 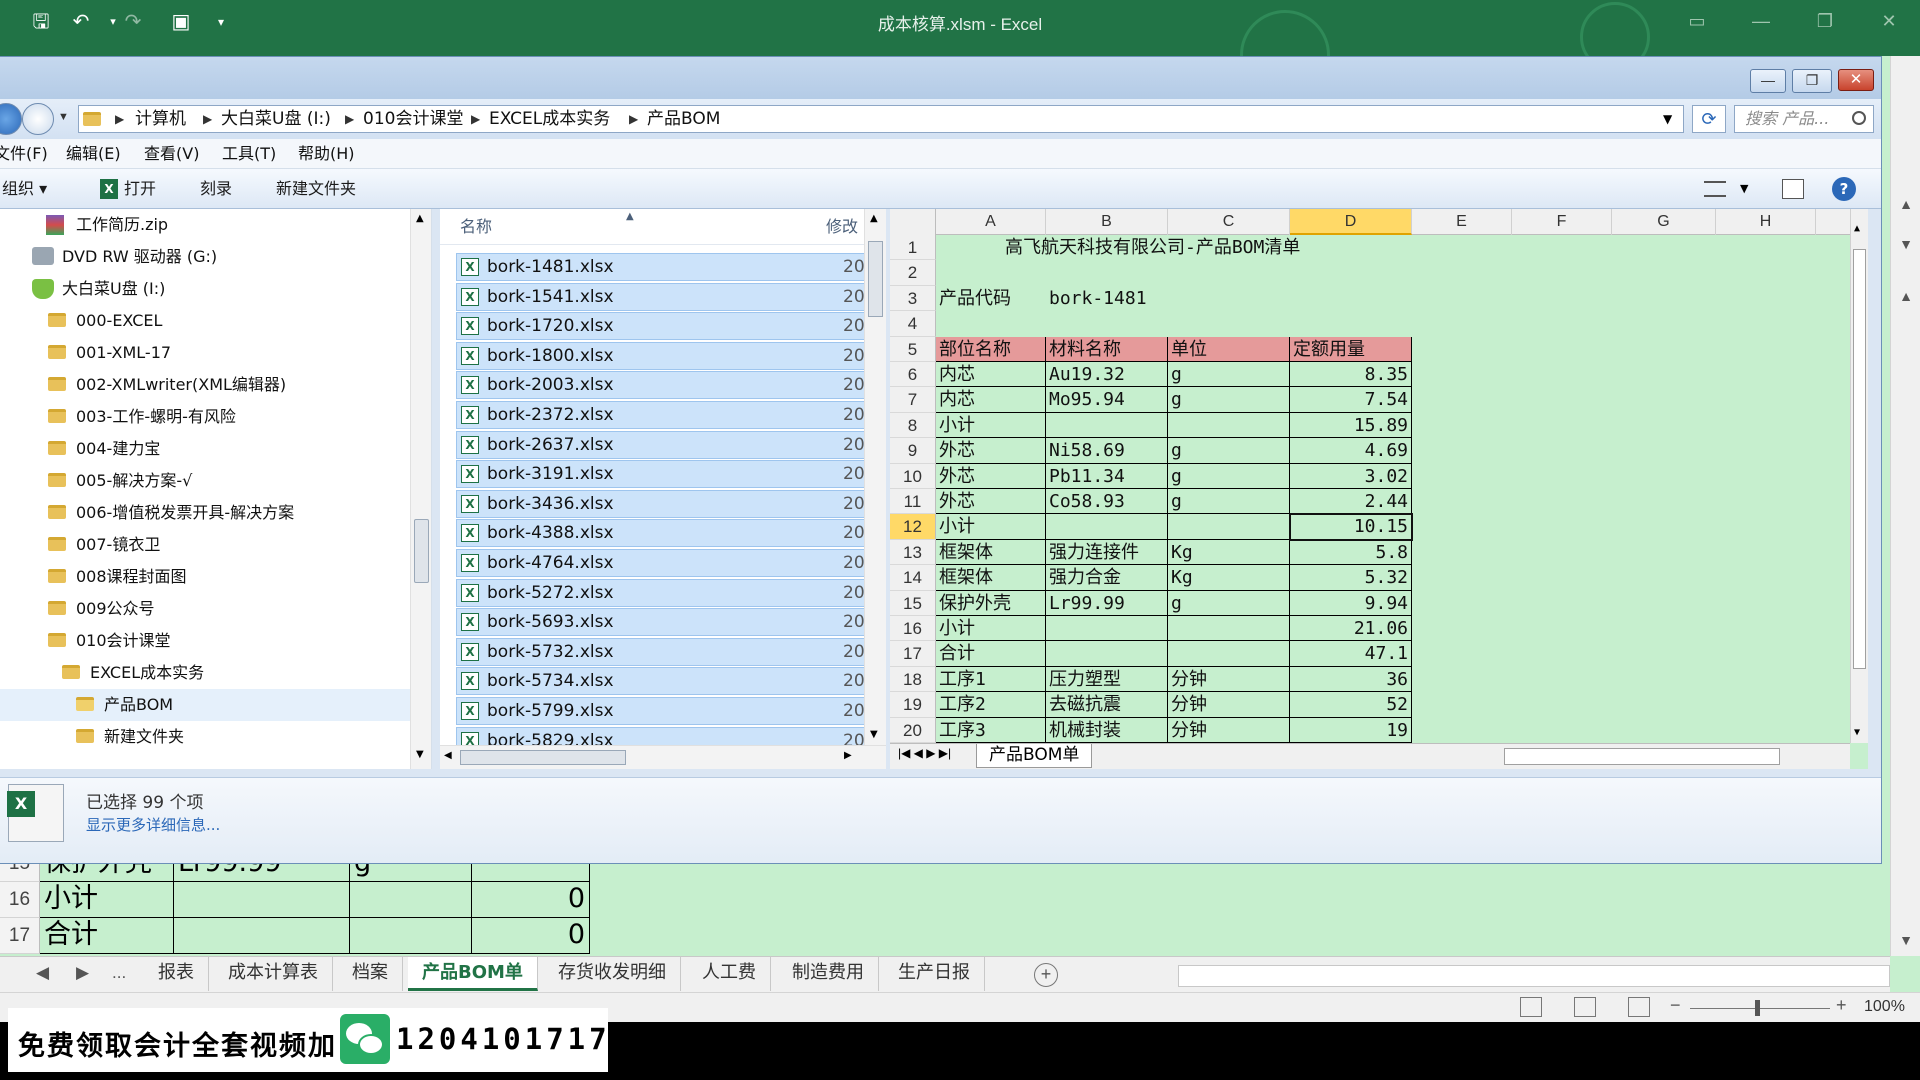 What do you see at coordinates (913, 324) in the screenshot?
I see `row-header: 4` at bounding box center [913, 324].